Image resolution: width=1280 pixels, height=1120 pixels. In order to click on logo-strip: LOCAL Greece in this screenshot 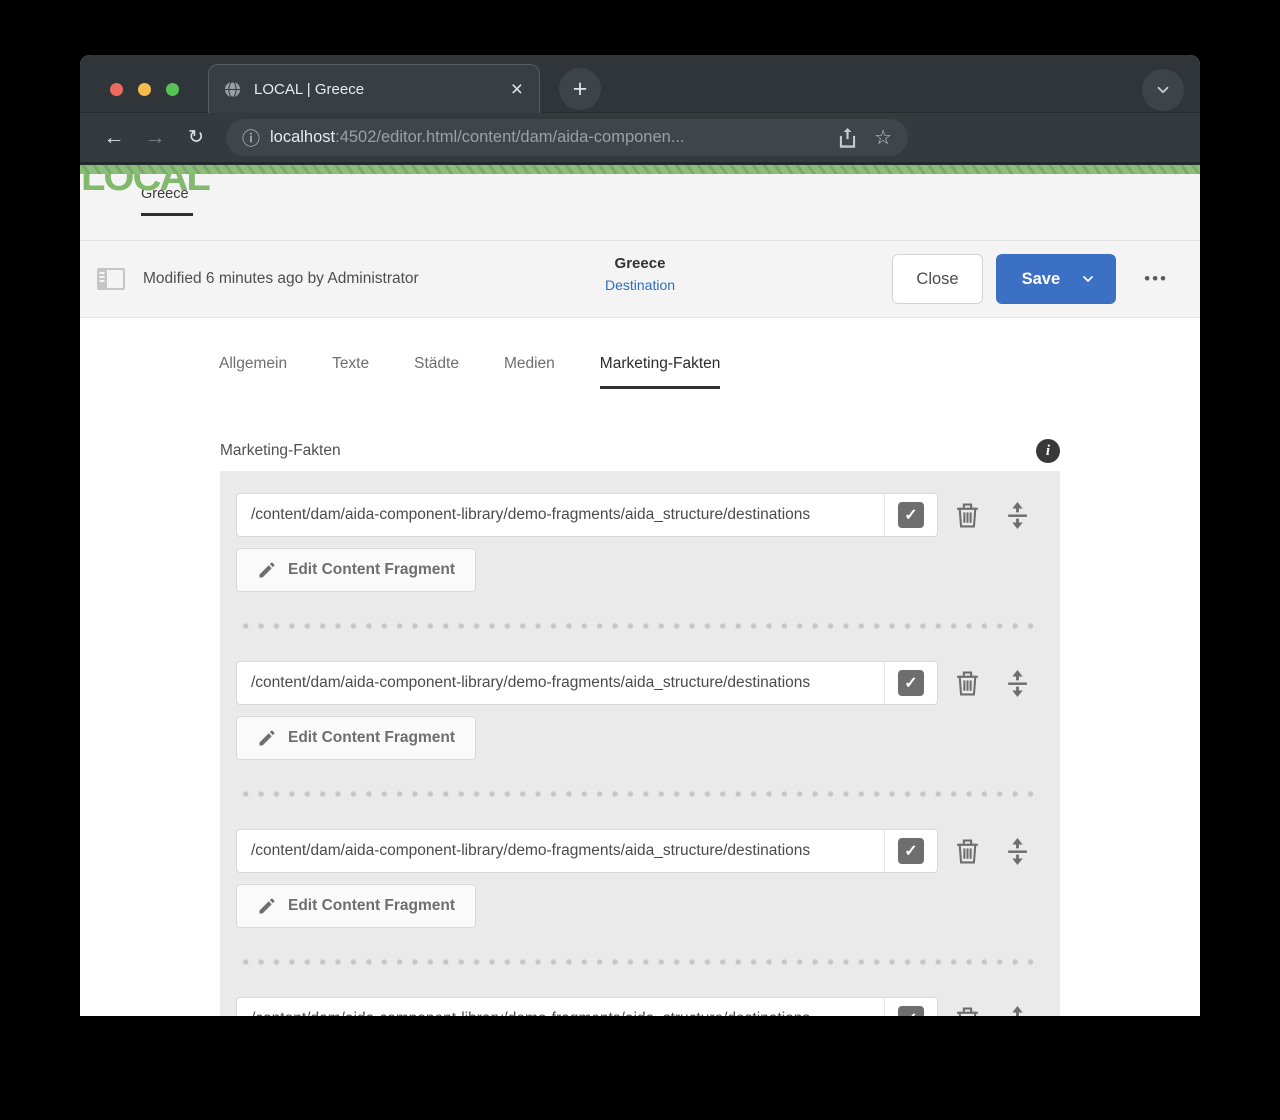, I will do `click(640, 198)`.